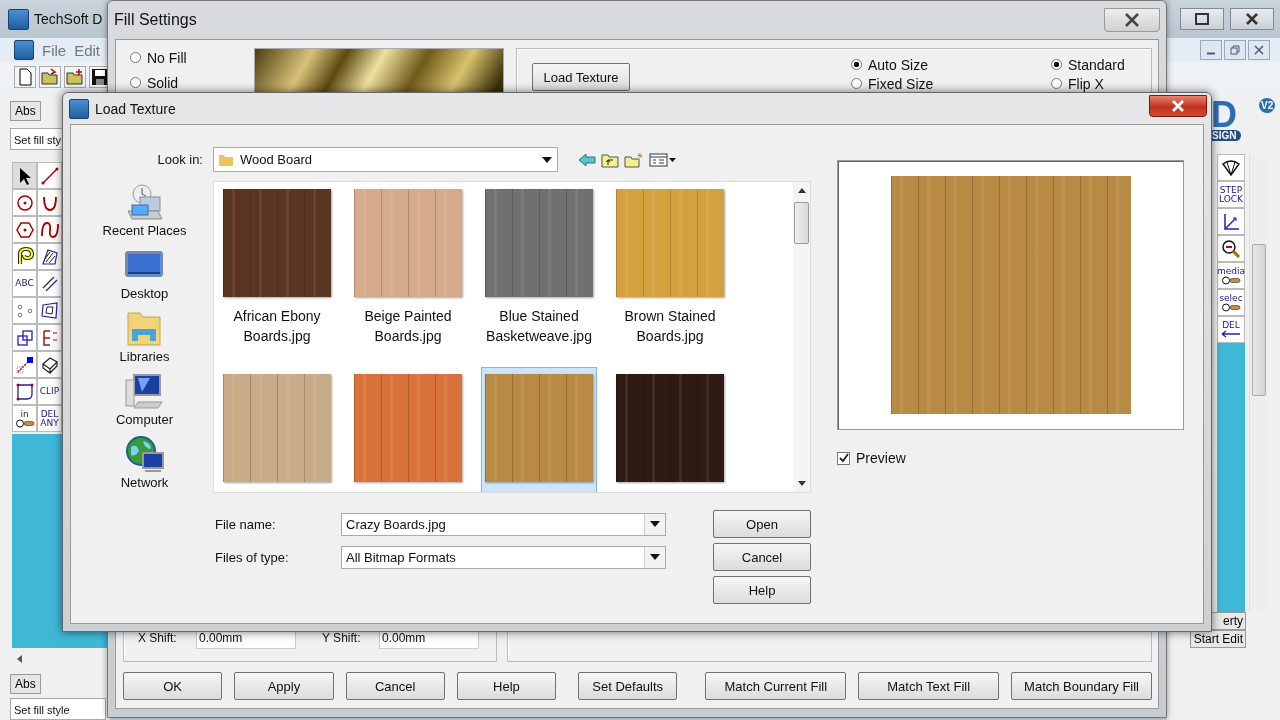 The image size is (1280, 720). Describe the element at coordinates (1231, 334) in the screenshot. I see `arrow-left-icon` at that location.